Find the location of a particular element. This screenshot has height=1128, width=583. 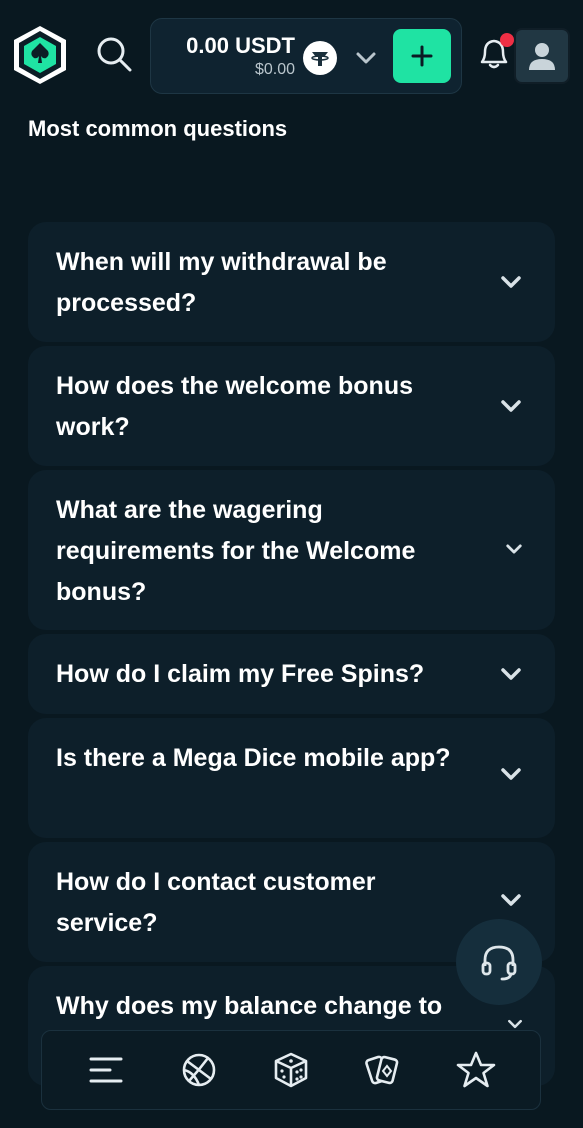

bottom-navigation is located at coordinates (291, 1070).